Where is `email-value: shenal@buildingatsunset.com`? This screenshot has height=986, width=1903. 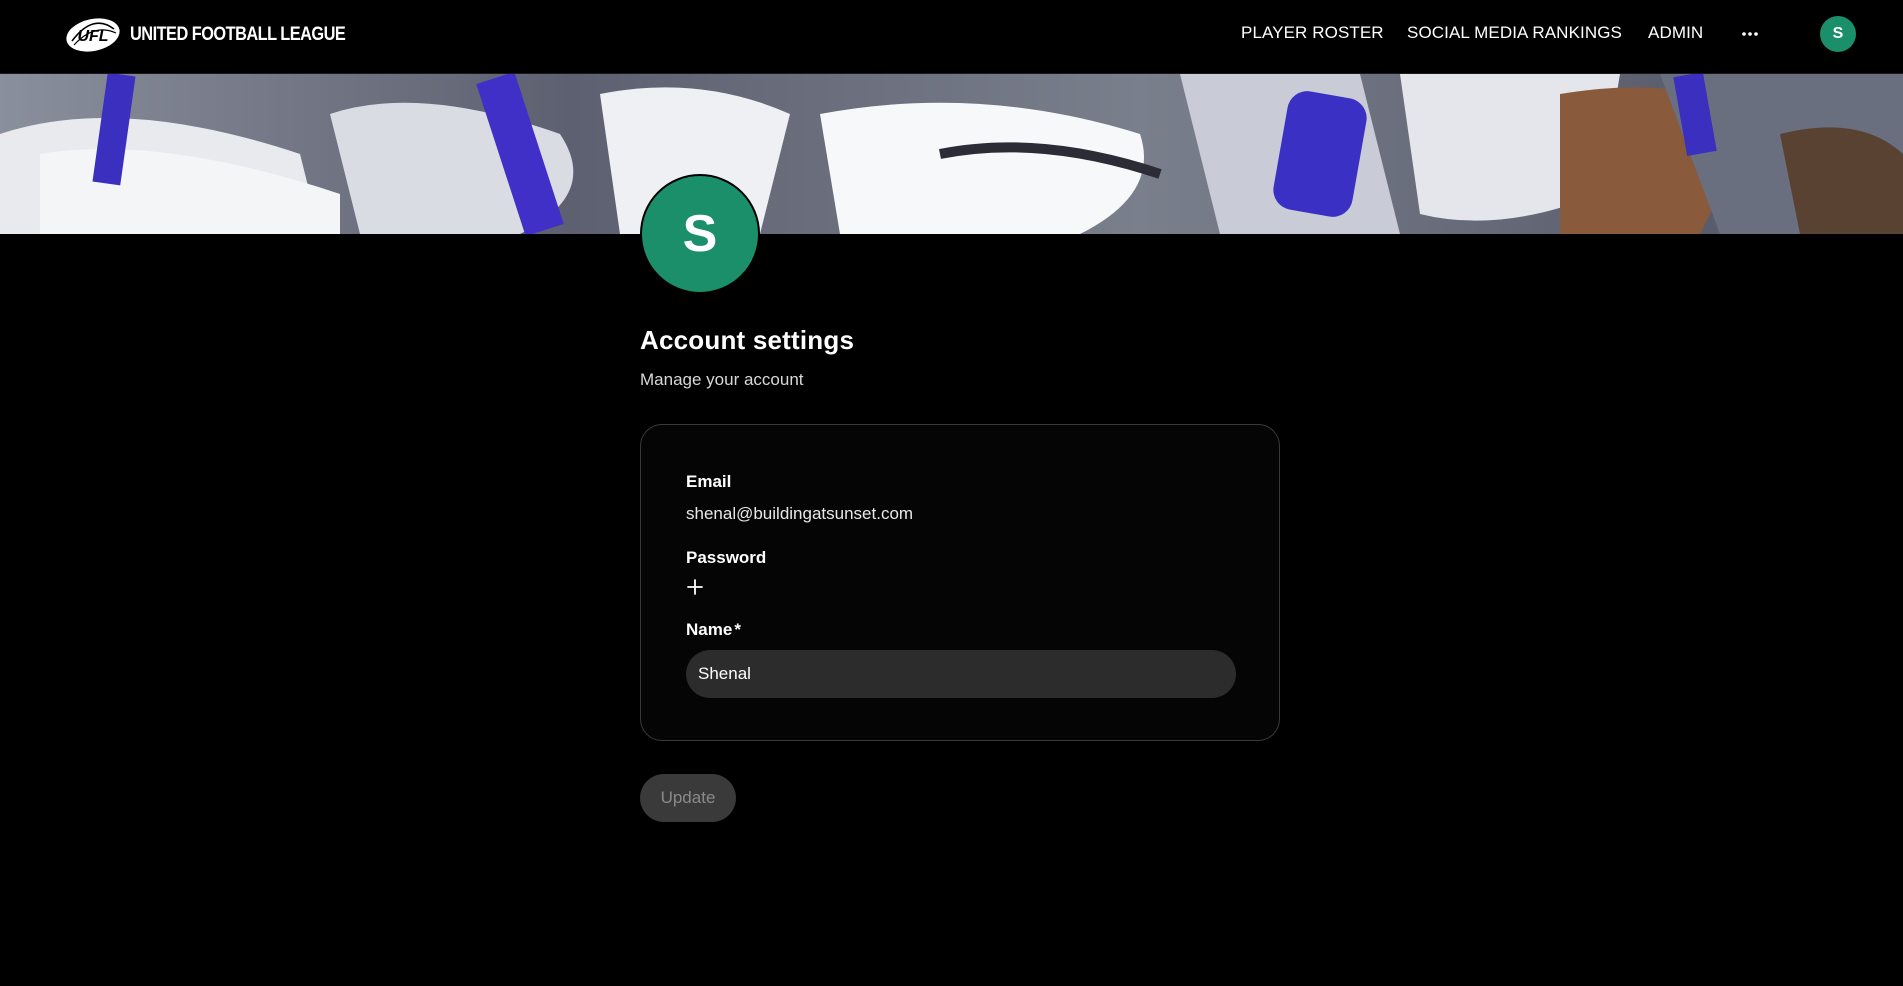 email-value: shenal@buildingatsunset.com is located at coordinates (800, 513).